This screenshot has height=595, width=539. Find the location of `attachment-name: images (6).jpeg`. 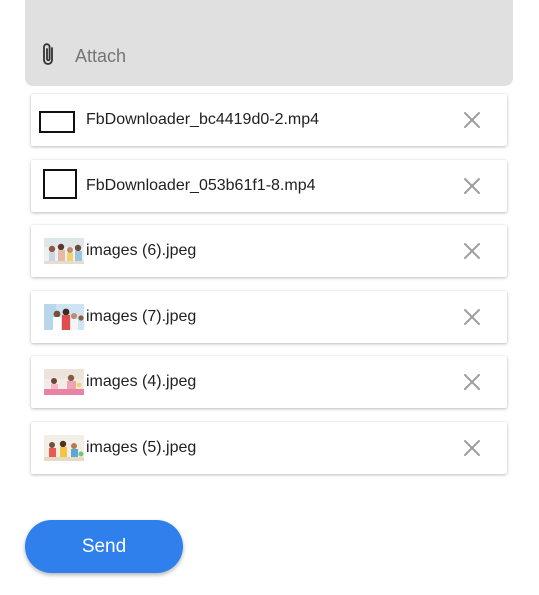

attachment-name: images (6).jpeg is located at coordinates (141, 250).